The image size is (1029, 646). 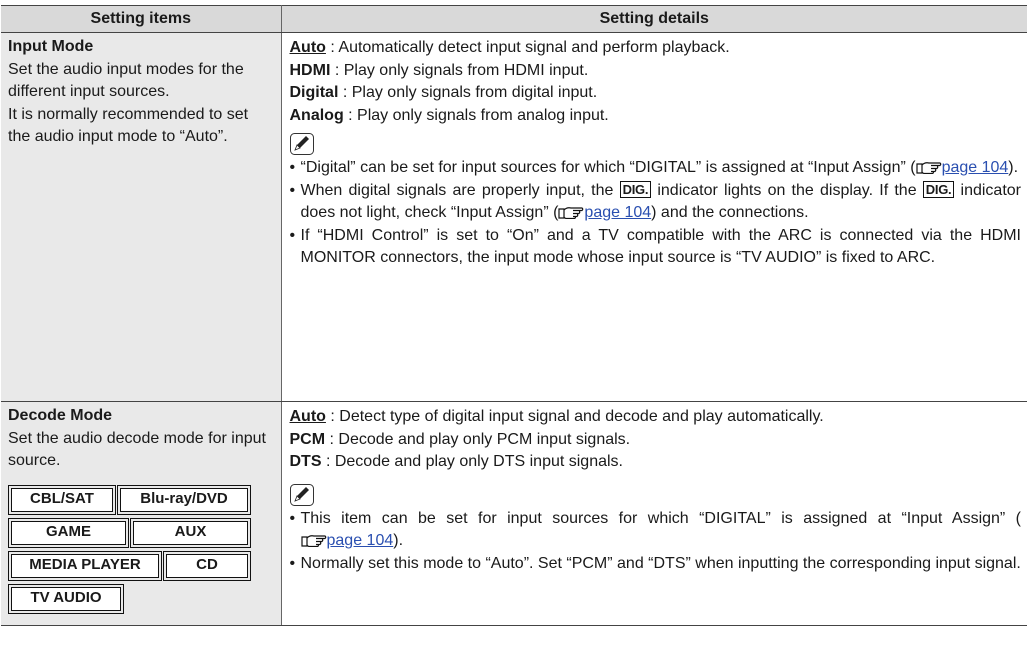 What do you see at coordinates (51, 46) in the screenshot?
I see `input-mode-title: Input Mode` at bounding box center [51, 46].